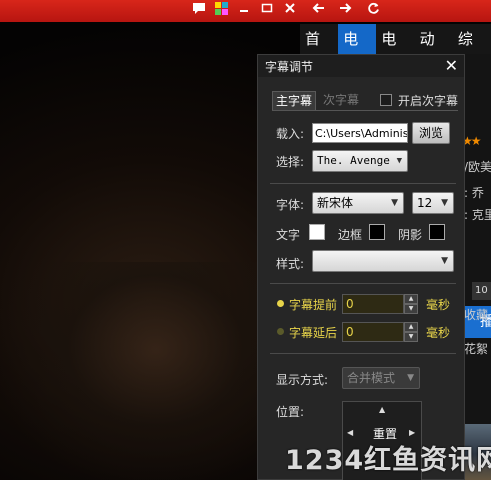 The height and width of the screenshot is (480, 491). Describe the element at coordinates (290, 205) in the screenshot. I see `font-label: 字体:` at that location.